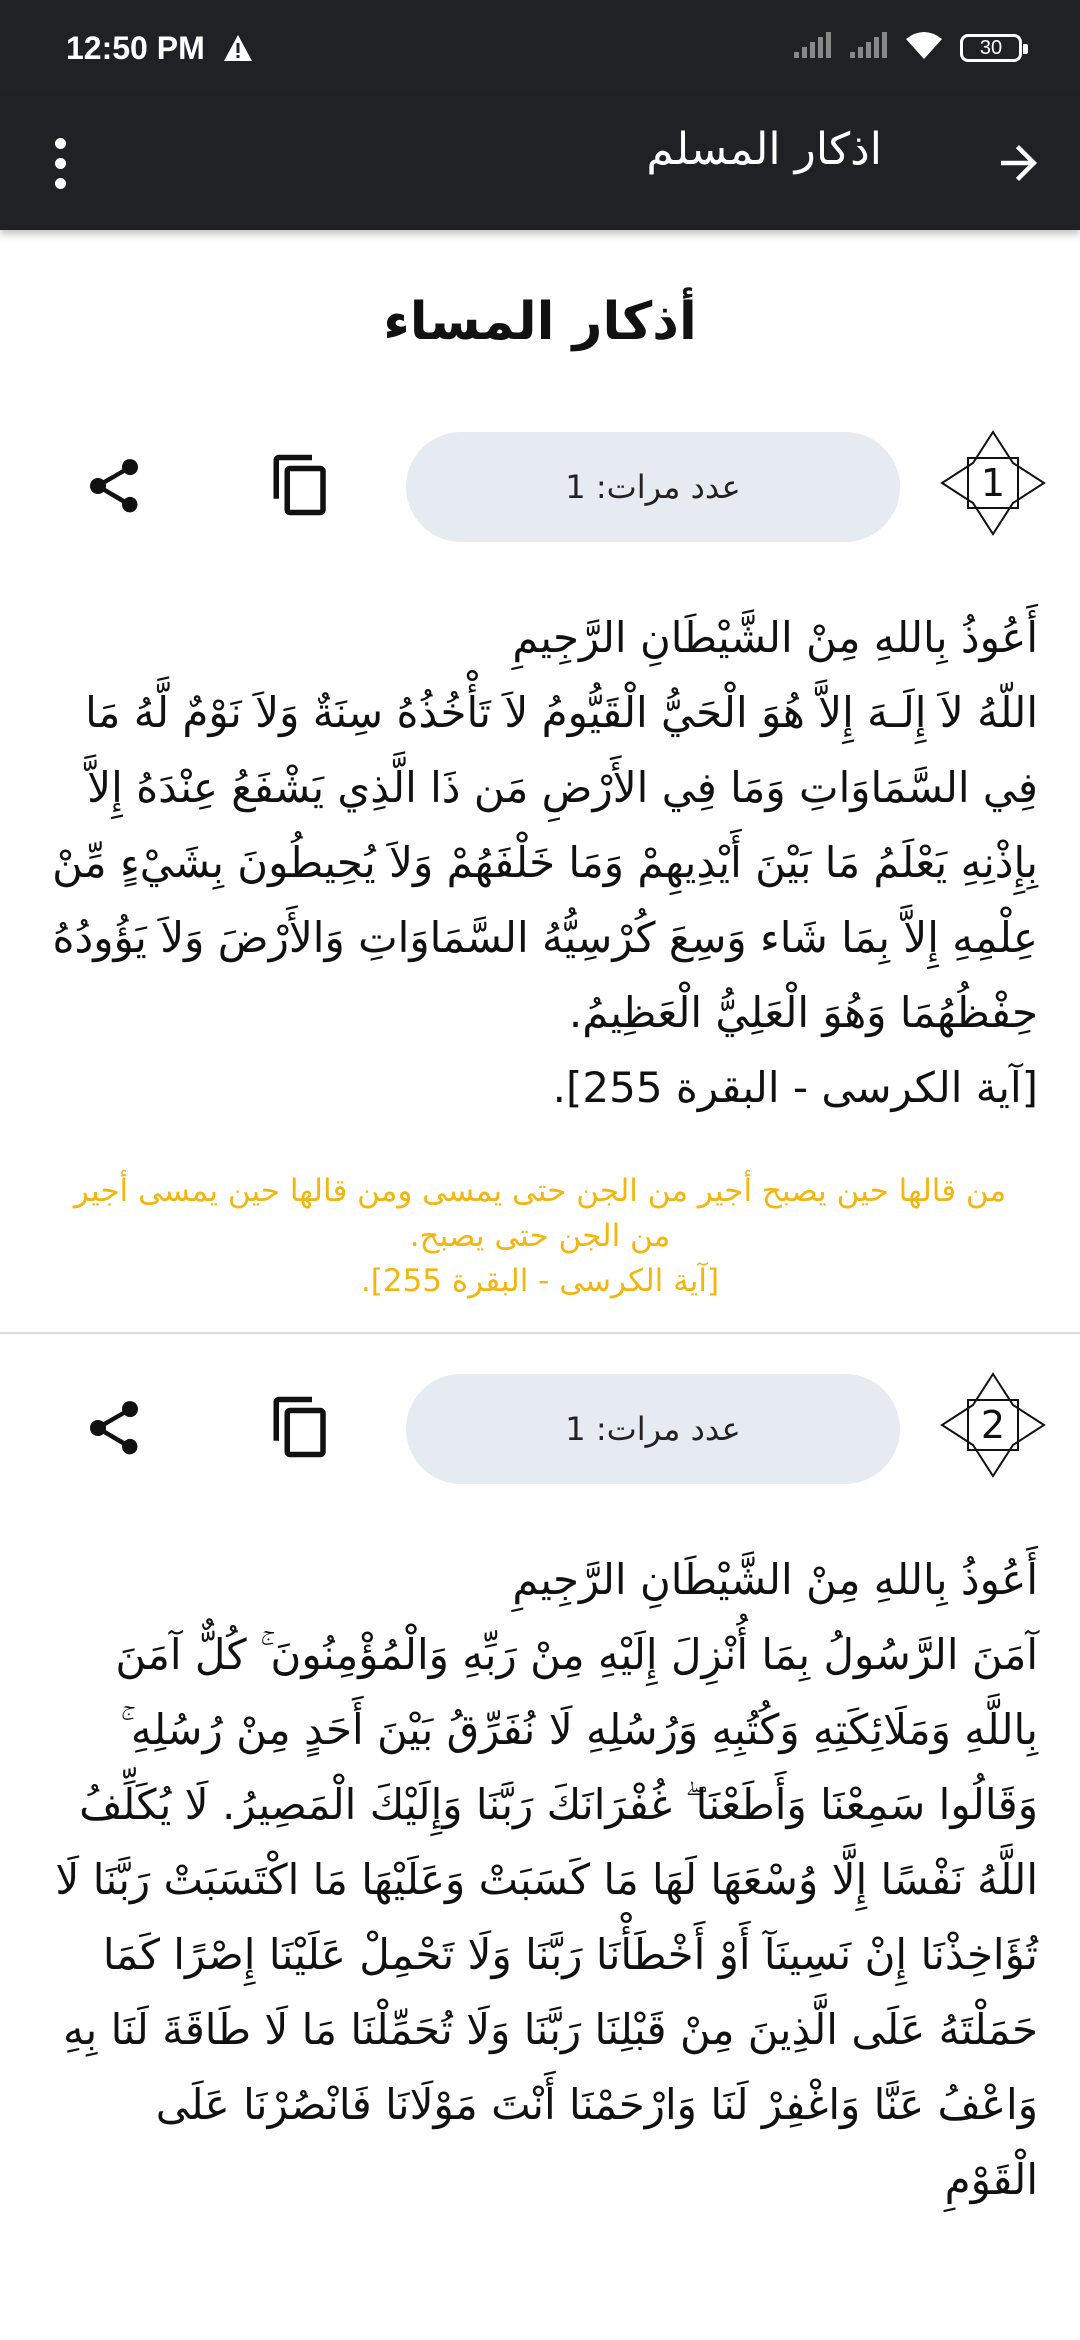 This screenshot has width=1080, height=2340. What do you see at coordinates (540, 1333) in the screenshot?
I see `divider` at bounding box center [540, 1333].